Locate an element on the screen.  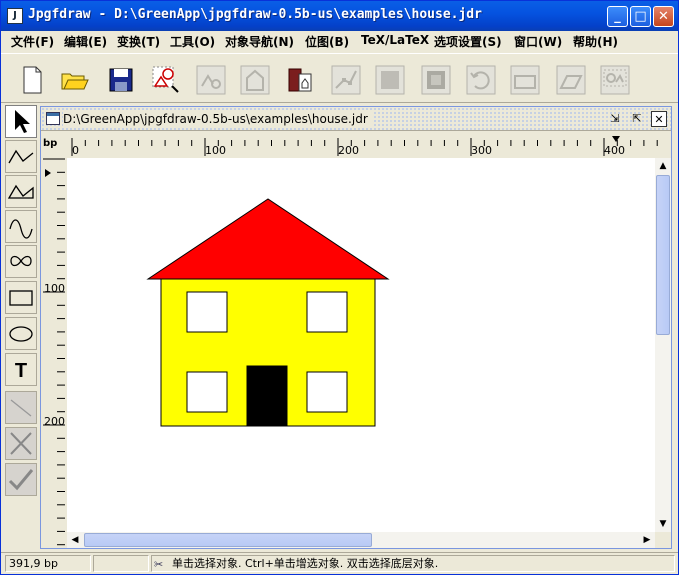
status-hint-panel: ✂ 单击选择对象. Ctrl+单击增选对象. 双击选择底层对象. is located at coordinates (413, 563).